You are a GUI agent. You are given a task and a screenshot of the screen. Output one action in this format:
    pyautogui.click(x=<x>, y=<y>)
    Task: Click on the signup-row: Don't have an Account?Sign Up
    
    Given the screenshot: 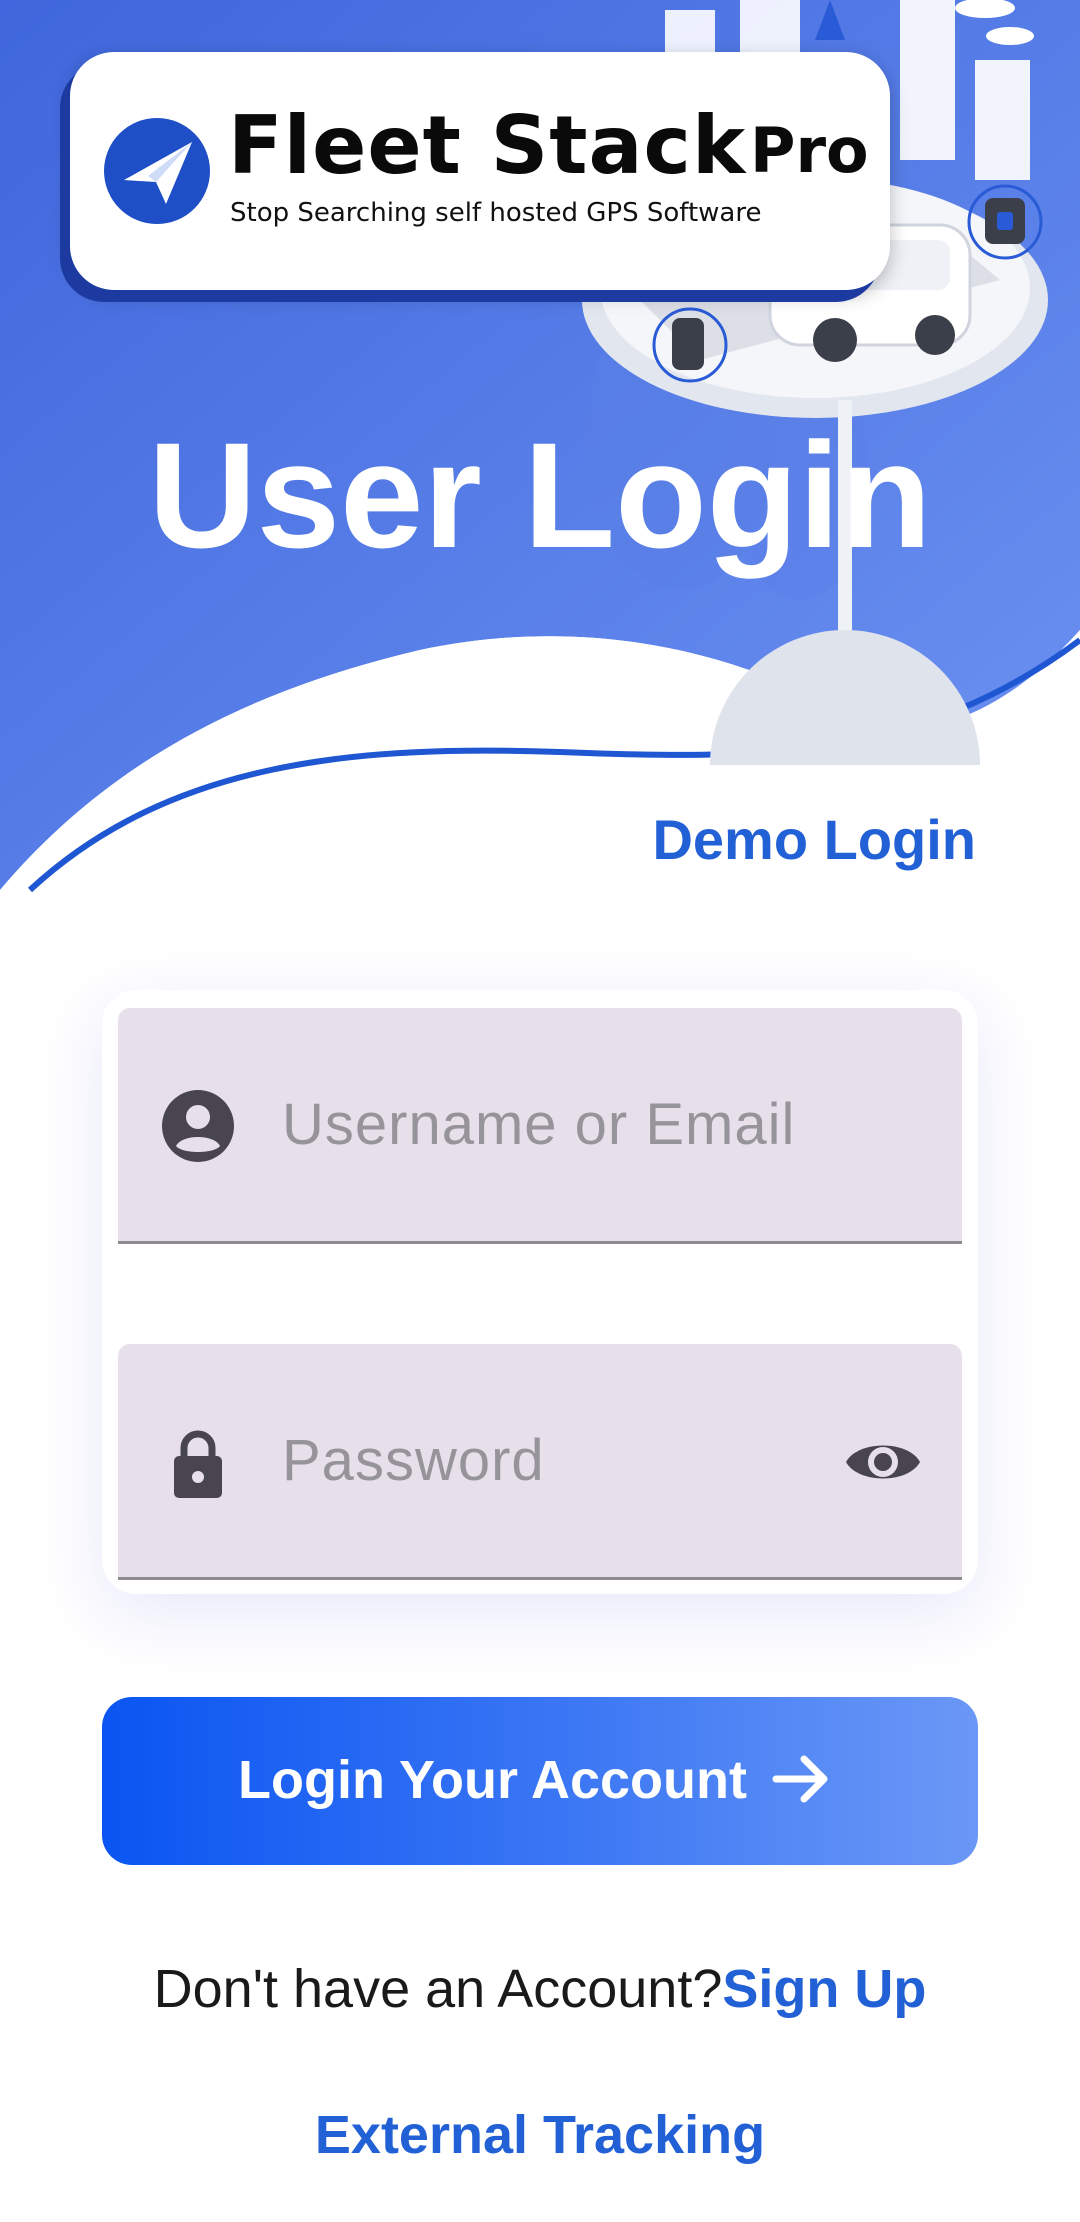 What is the action you would take?
    pyautogui.click(x=540, y=1989)
    